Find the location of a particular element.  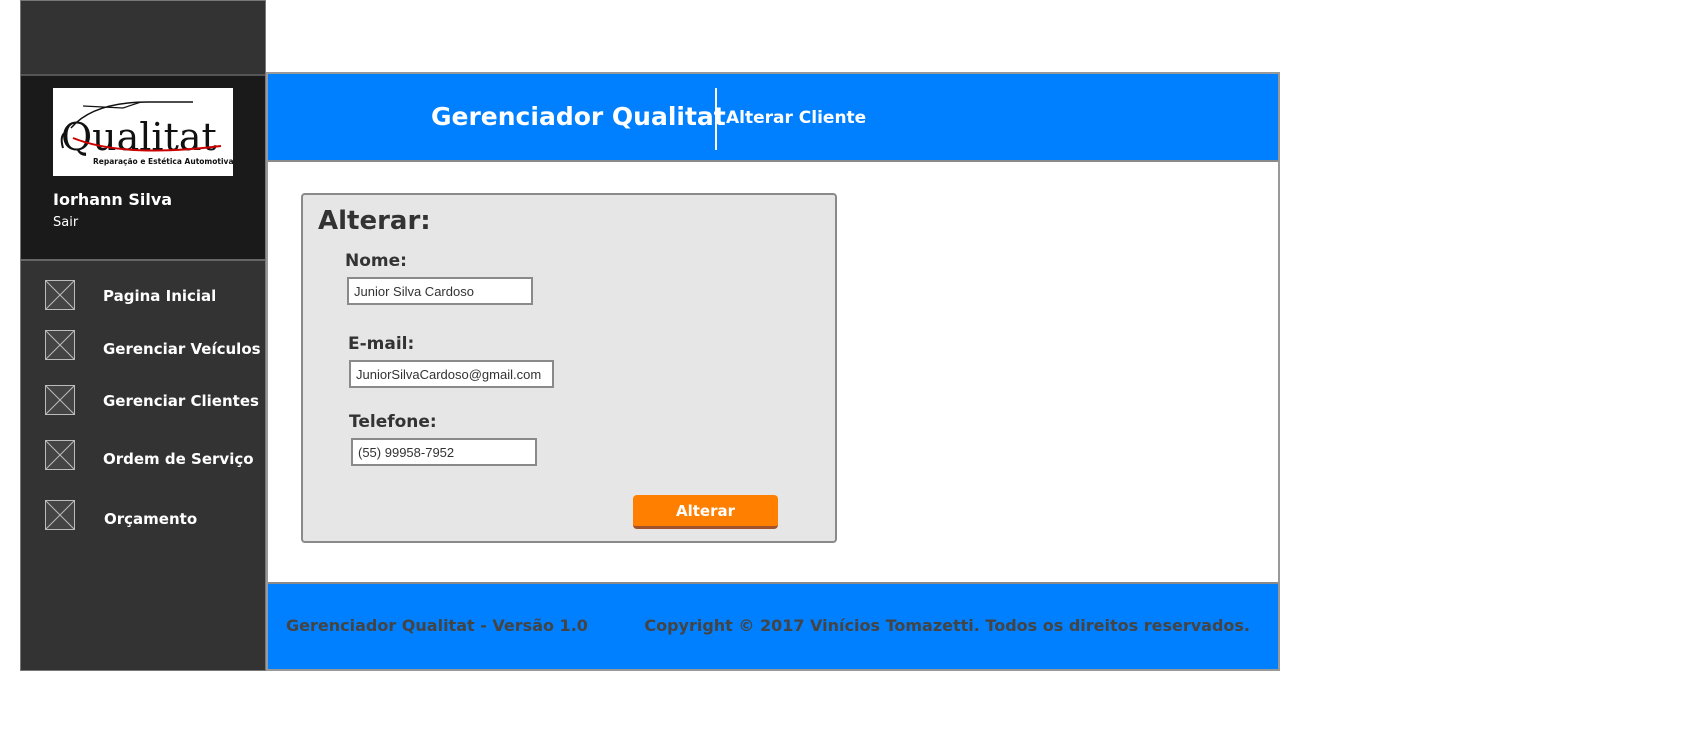

alterar-button: Alterar is located at coordinates (705, 512).